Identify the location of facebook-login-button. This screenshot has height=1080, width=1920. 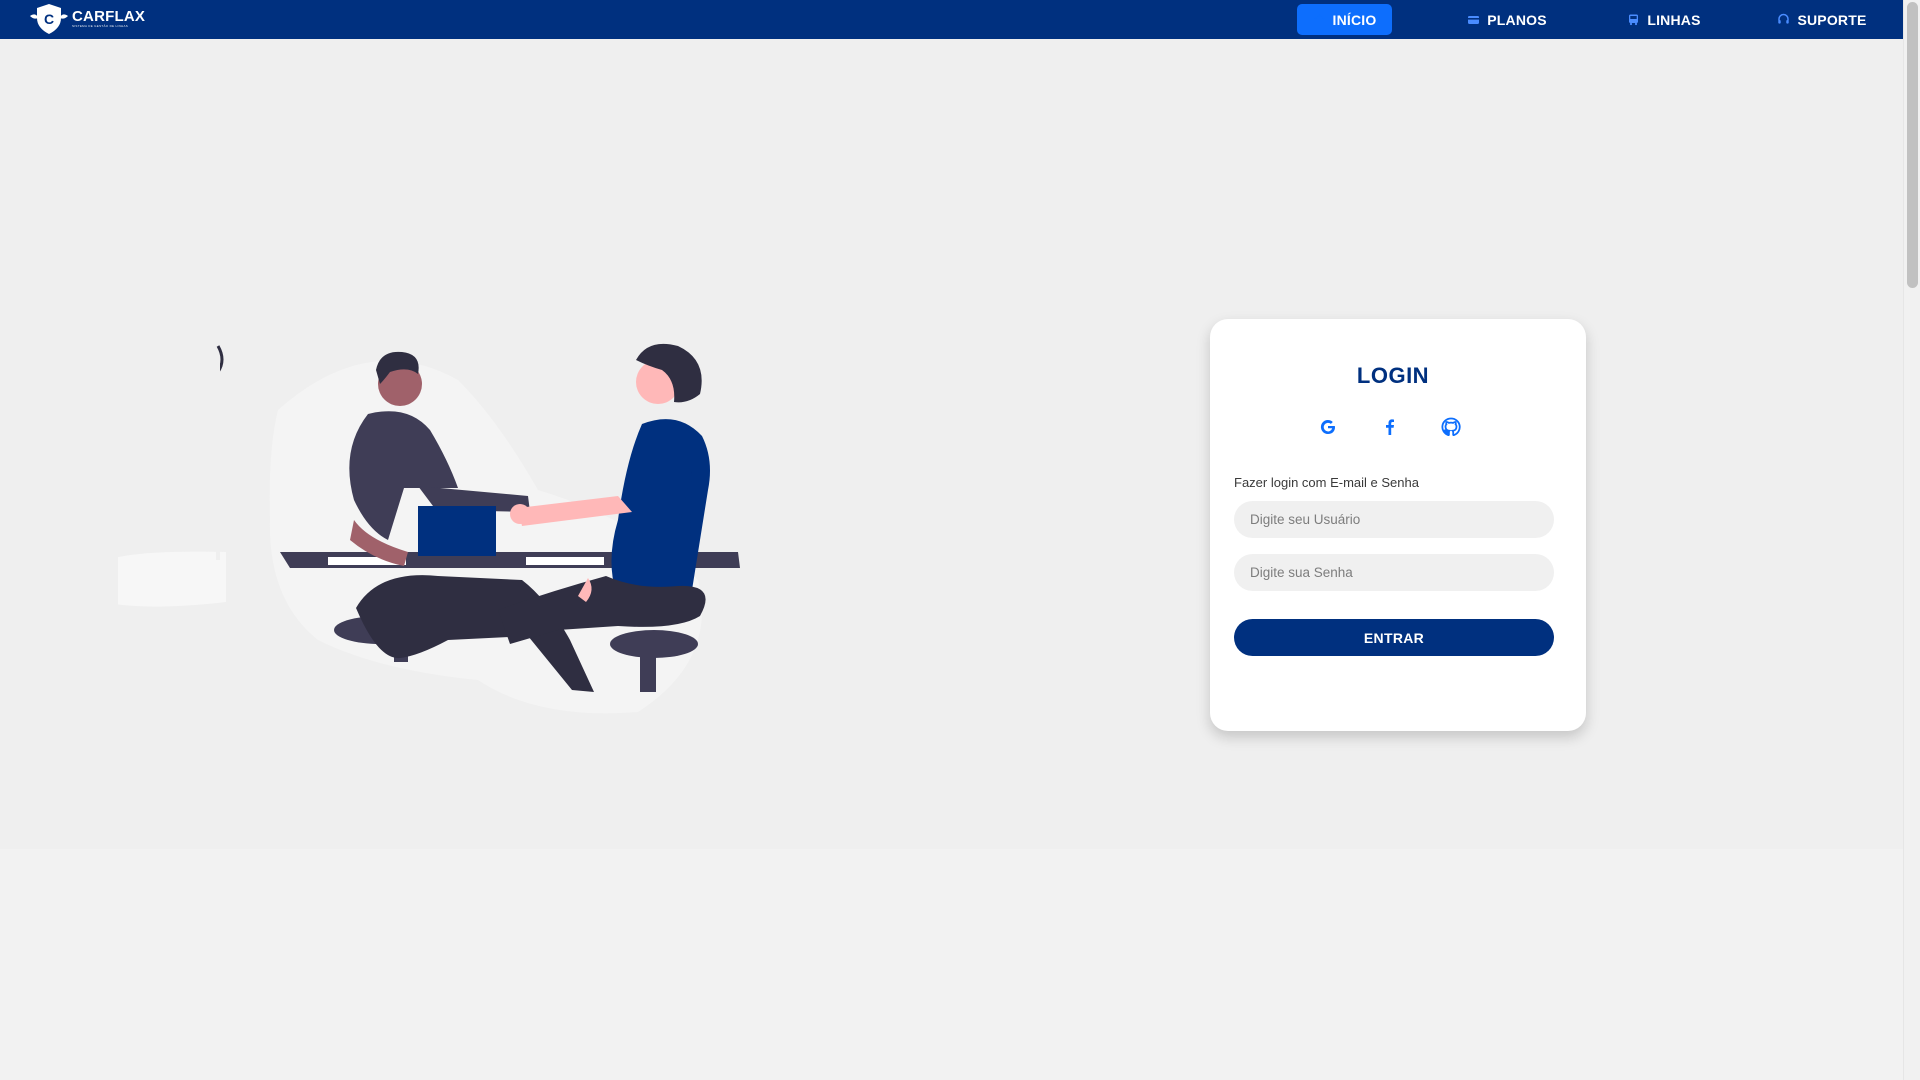
(1390, 429).